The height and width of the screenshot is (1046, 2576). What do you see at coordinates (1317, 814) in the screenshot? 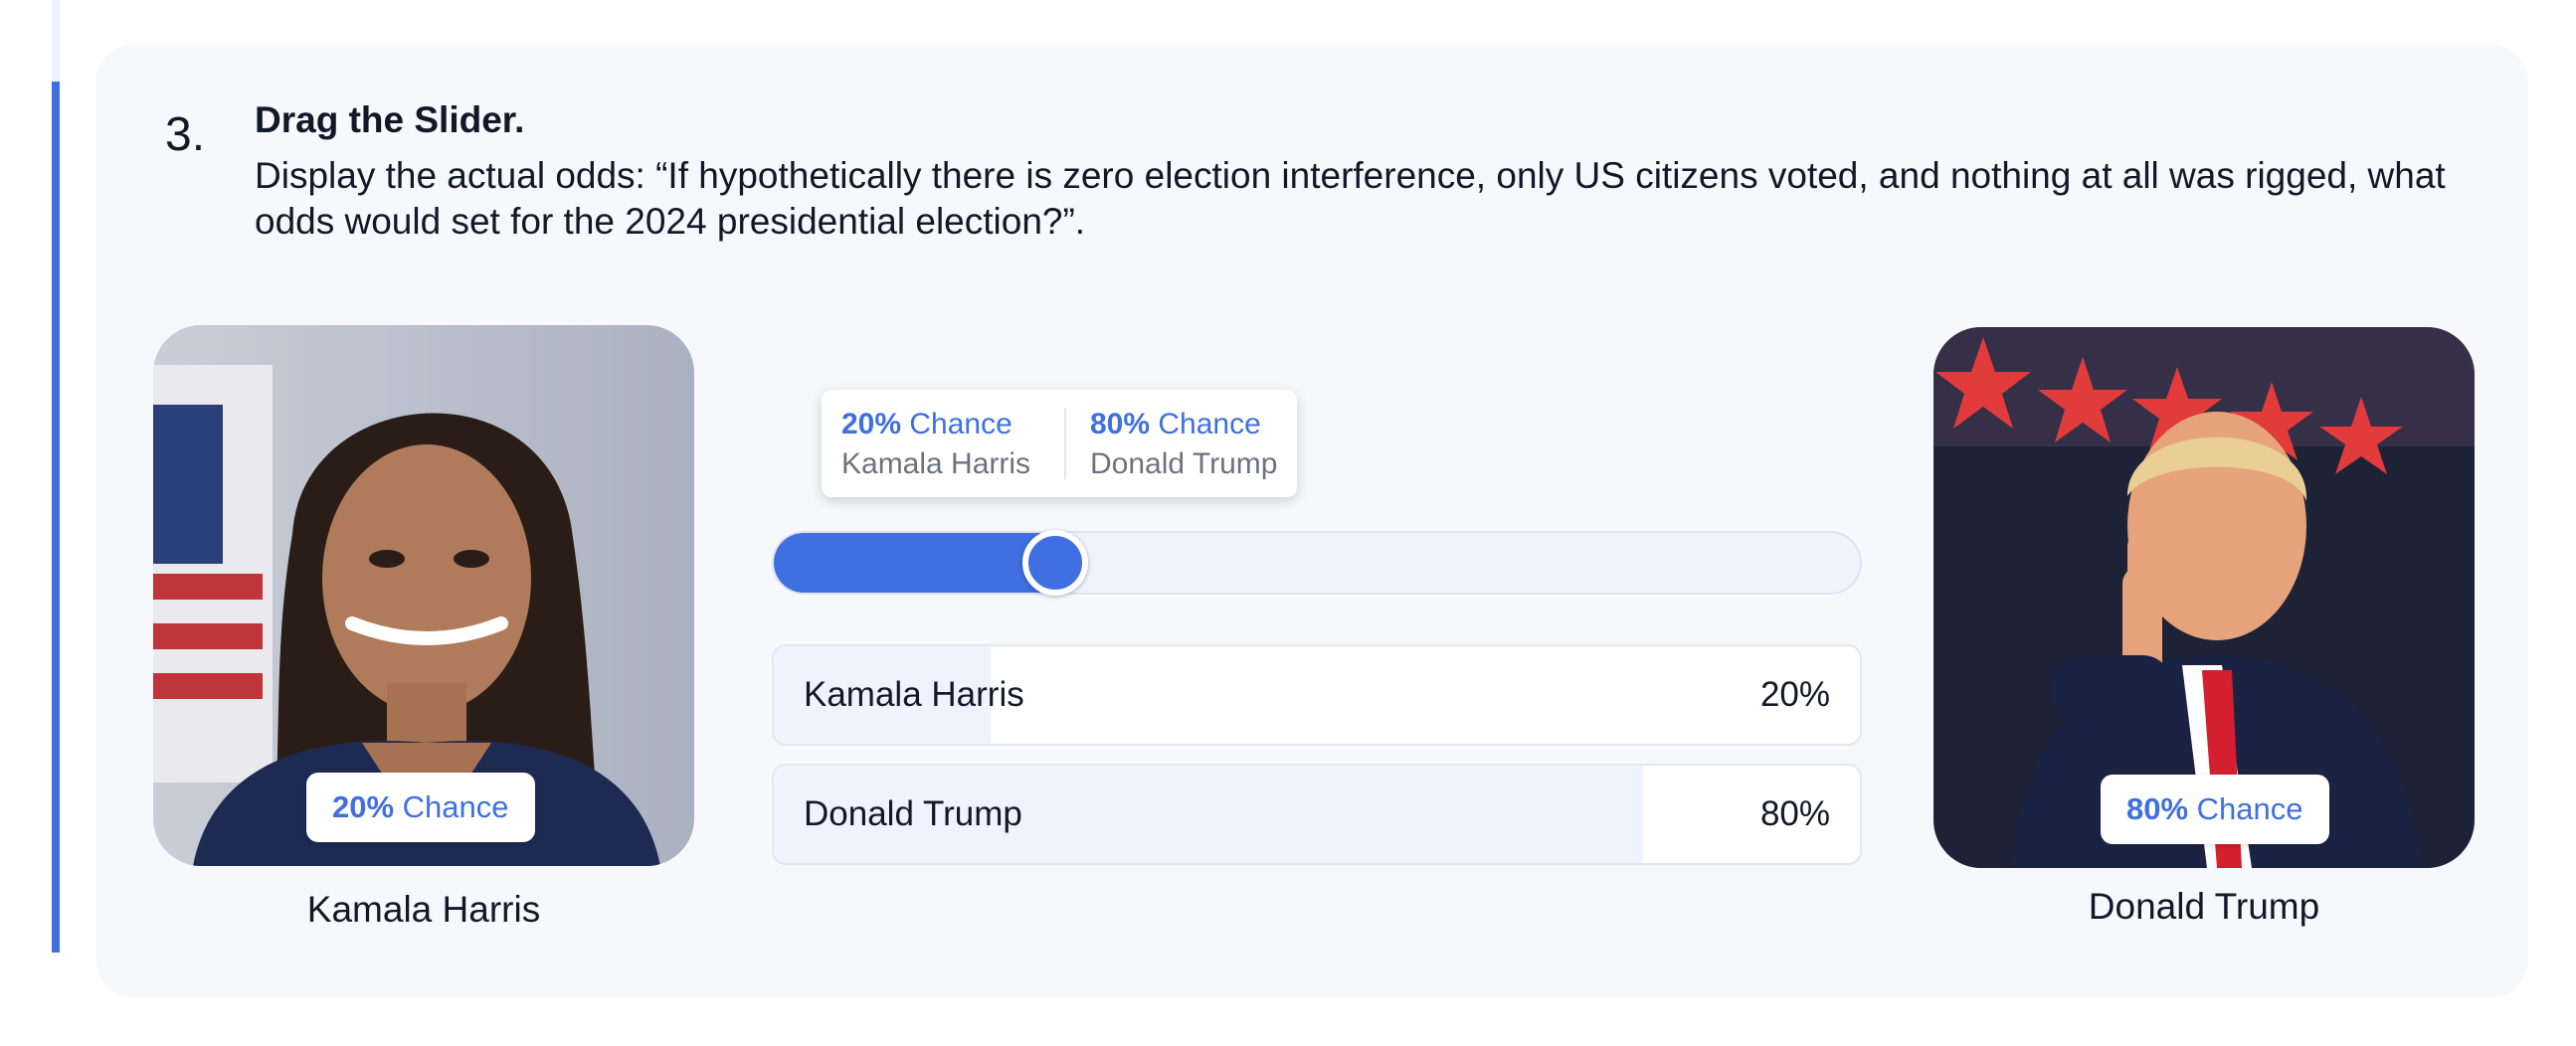
I see `result-bar-trump: Donald Trump 80%` at bounding box center [1317, 814].